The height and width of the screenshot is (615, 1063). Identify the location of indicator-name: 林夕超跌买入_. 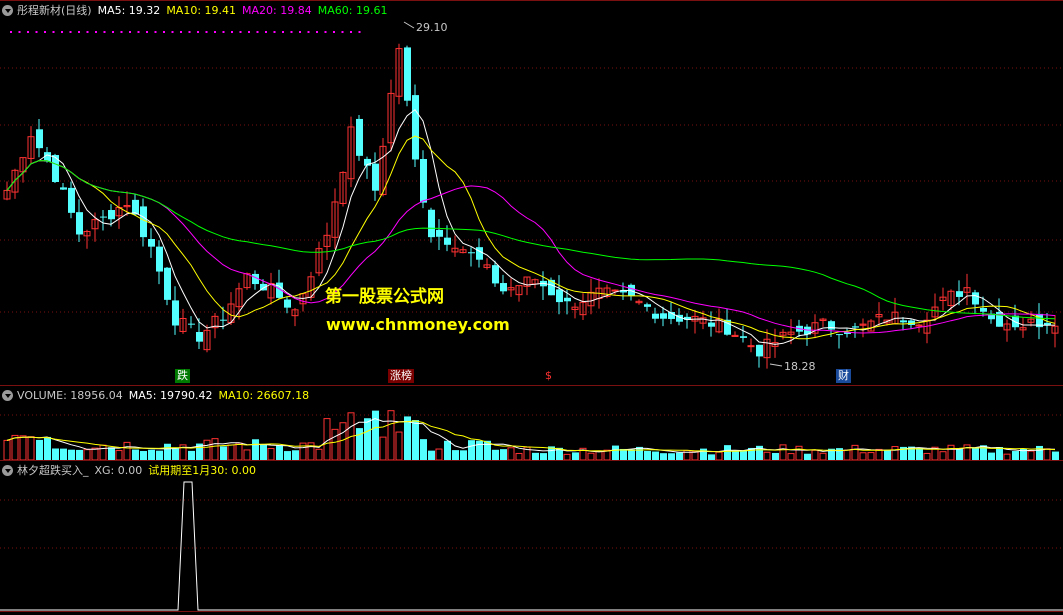
(53, 470).